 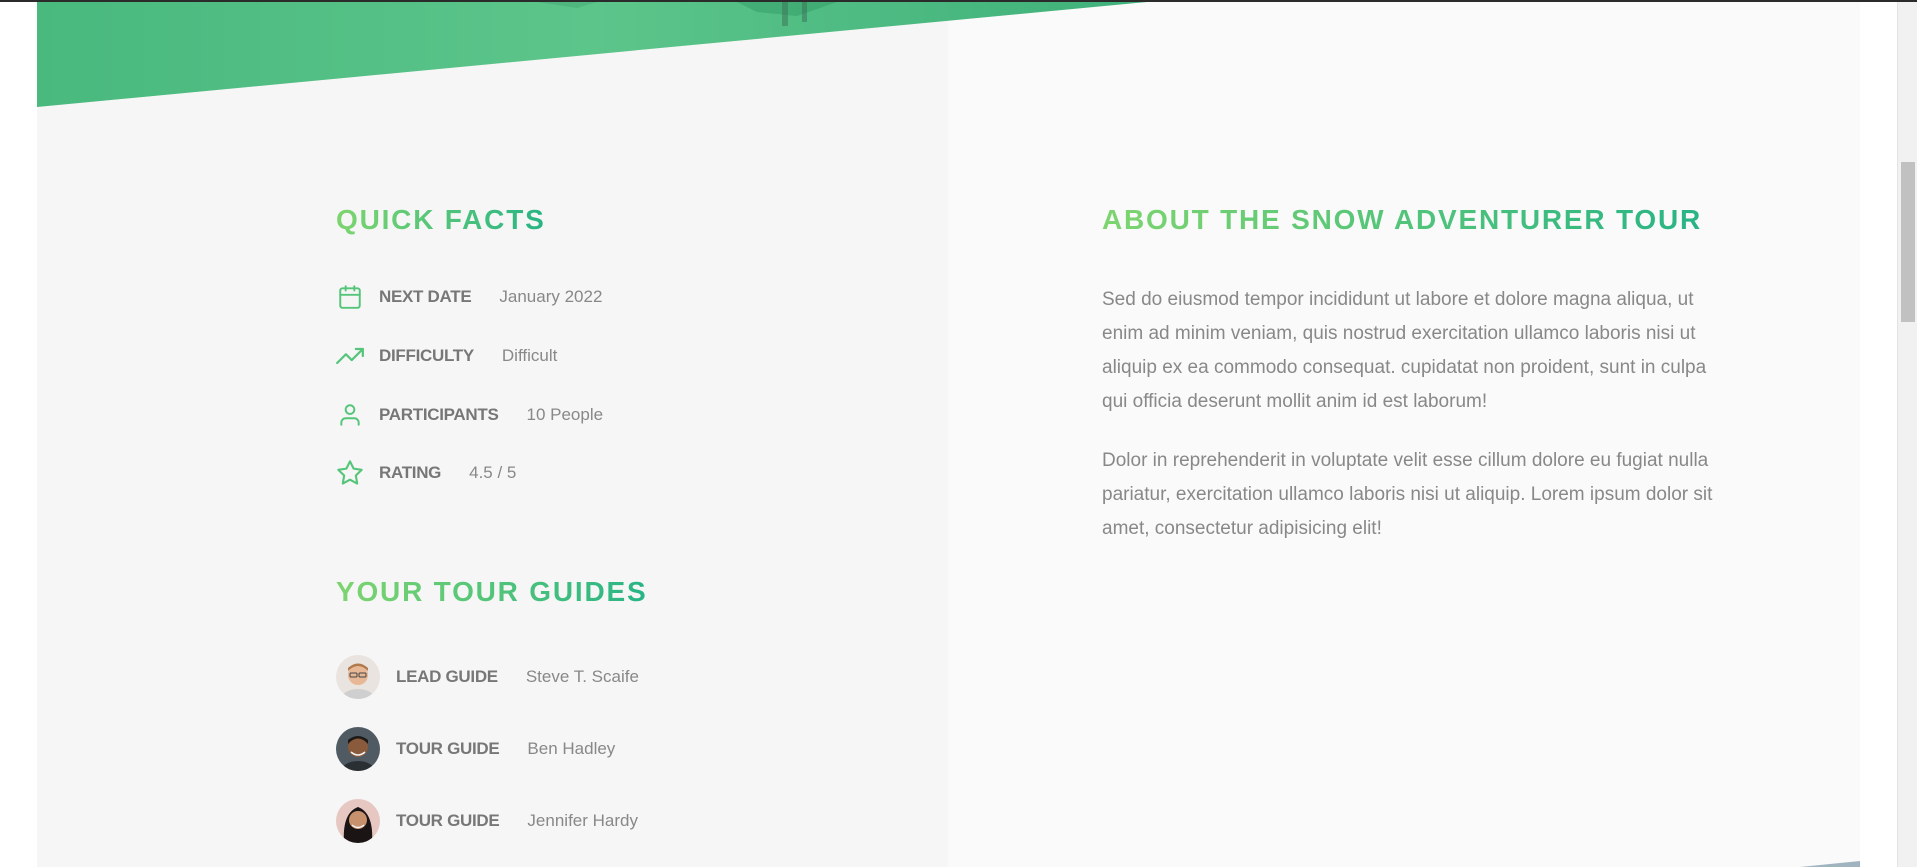 I want to click on about-heading: About the snow adventurer tour, so click(x=1402, y=219).